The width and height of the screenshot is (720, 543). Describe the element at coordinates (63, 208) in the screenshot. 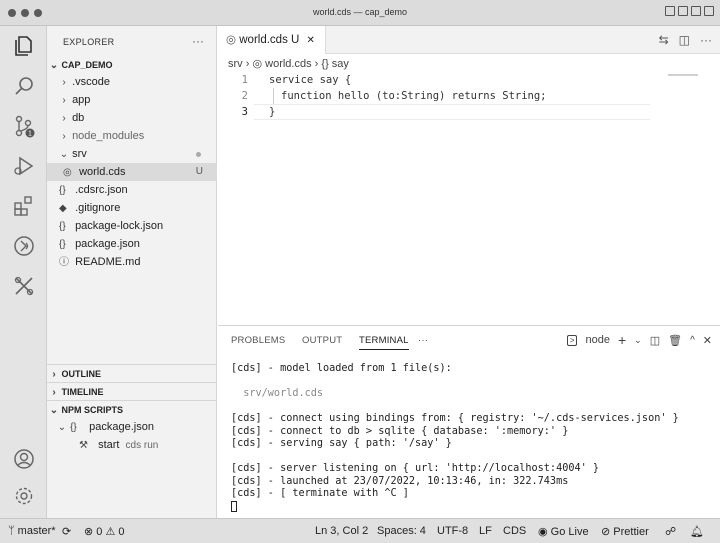

I see `git-file-icon: ◆` at that location.